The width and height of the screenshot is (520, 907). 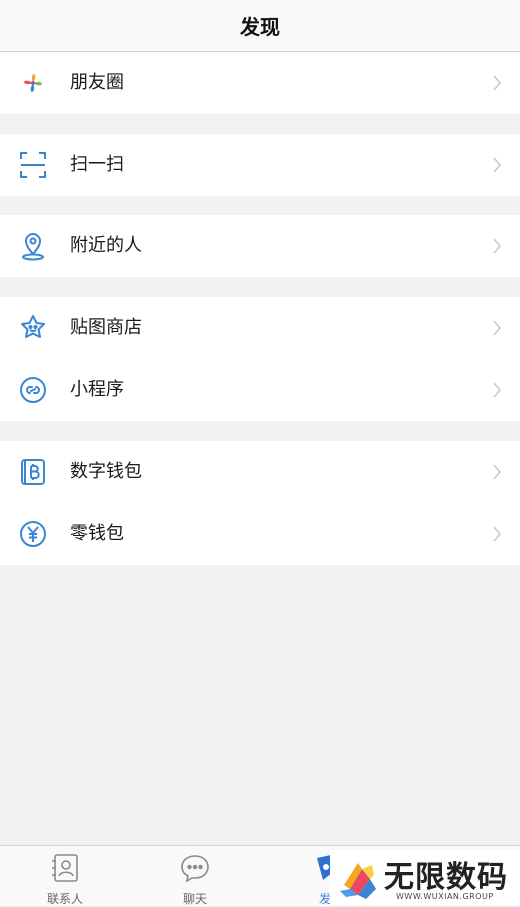 I want to click on menu-group-moments: 朋友圈, so click(x=260, y=83).